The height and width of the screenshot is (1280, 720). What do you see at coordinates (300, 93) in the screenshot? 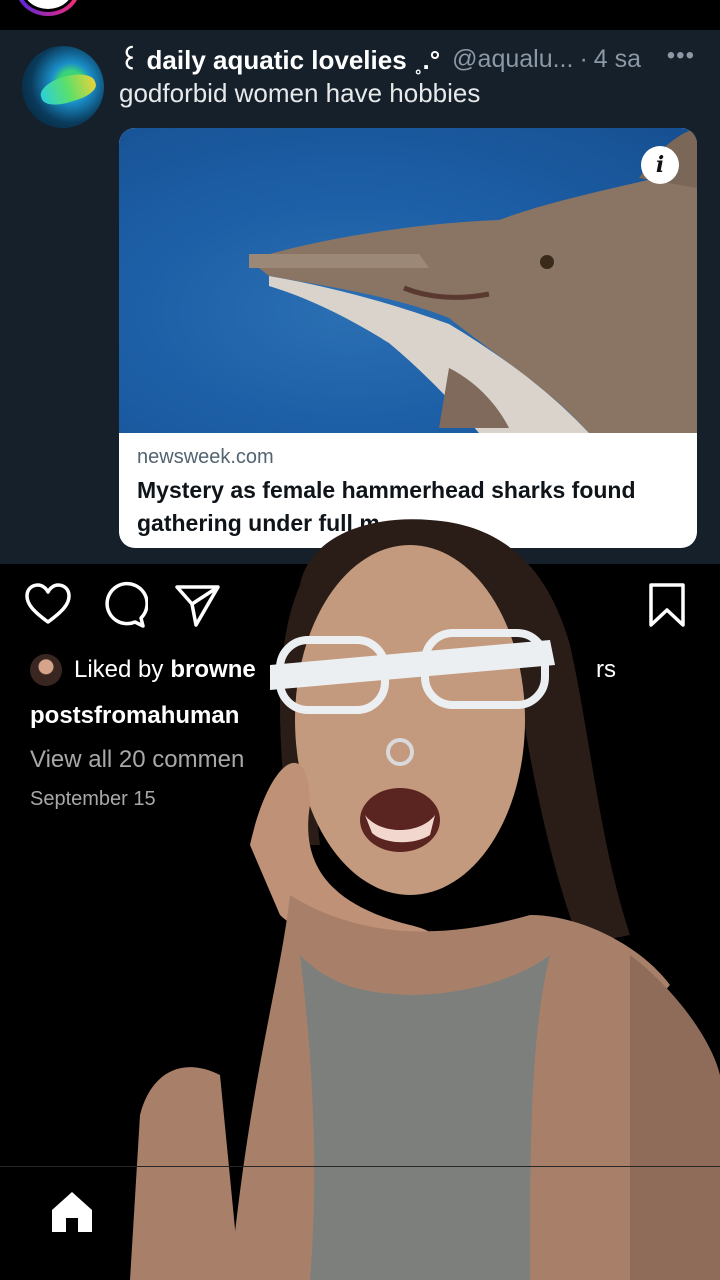
I see `tweet-text: godforbid women have hobbies` at bounding box center [300, 93].